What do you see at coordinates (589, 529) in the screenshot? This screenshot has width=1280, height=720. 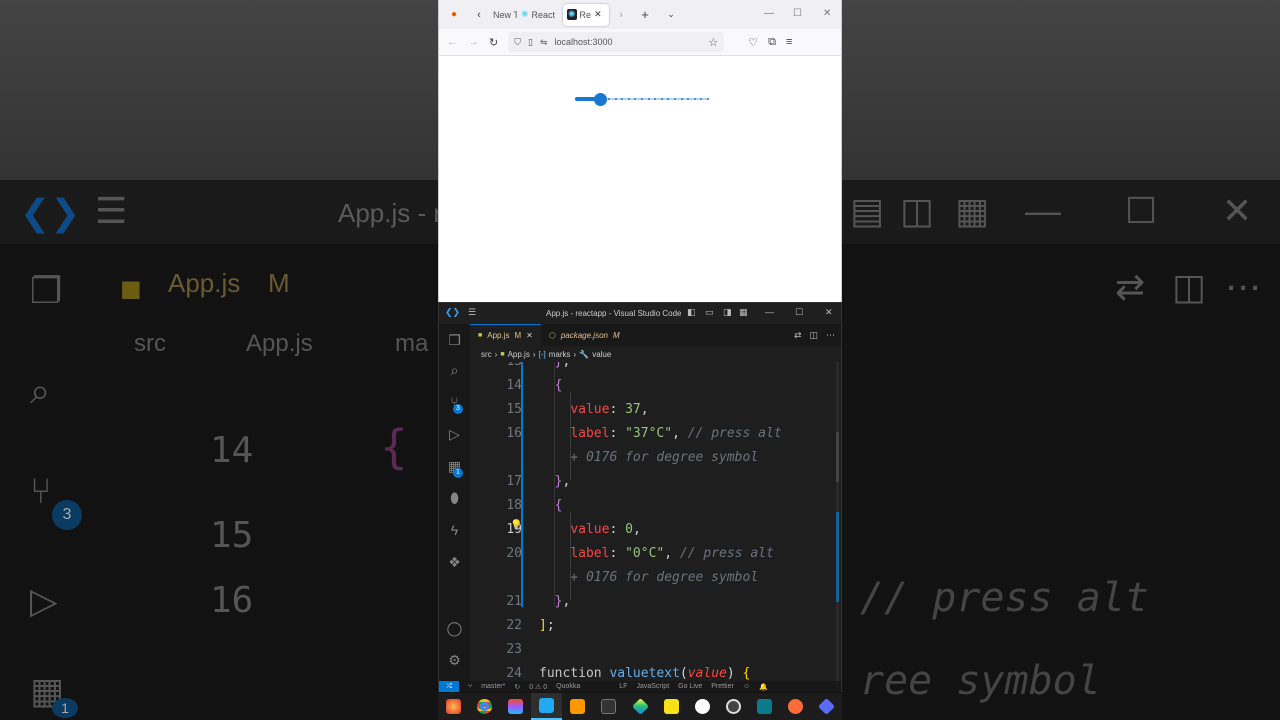 I see `code-line: value: 0,` at bounding box center [589, 529].